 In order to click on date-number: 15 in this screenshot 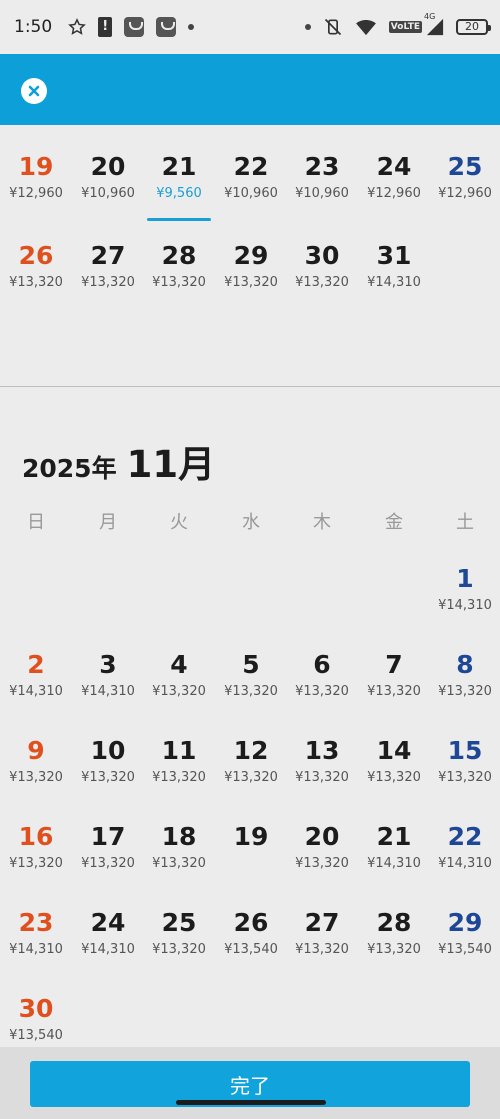, I will do `click(465, 750)`.